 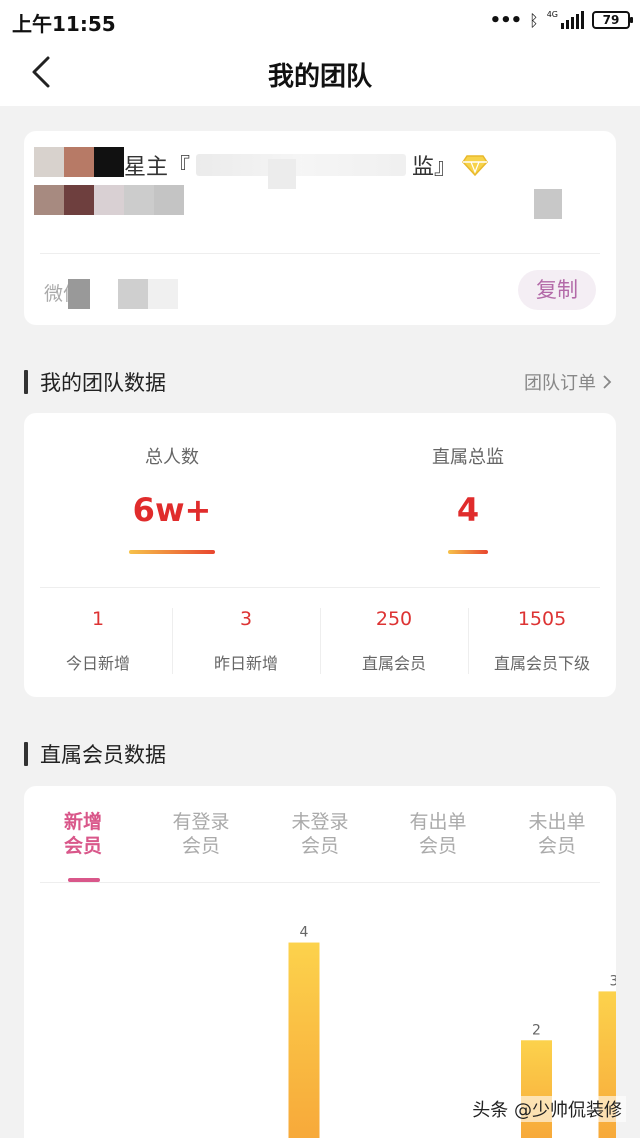 What do you see at coordinates (536, 1030) in the screenshot?
I see `chart-data-label: 2` at bounding box center [536, 1030].